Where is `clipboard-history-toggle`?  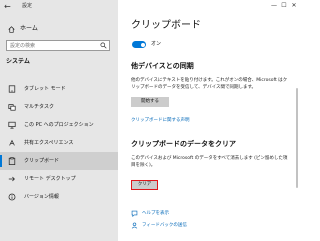 clipboard-history-toggle is located at coordinates (139, 44).